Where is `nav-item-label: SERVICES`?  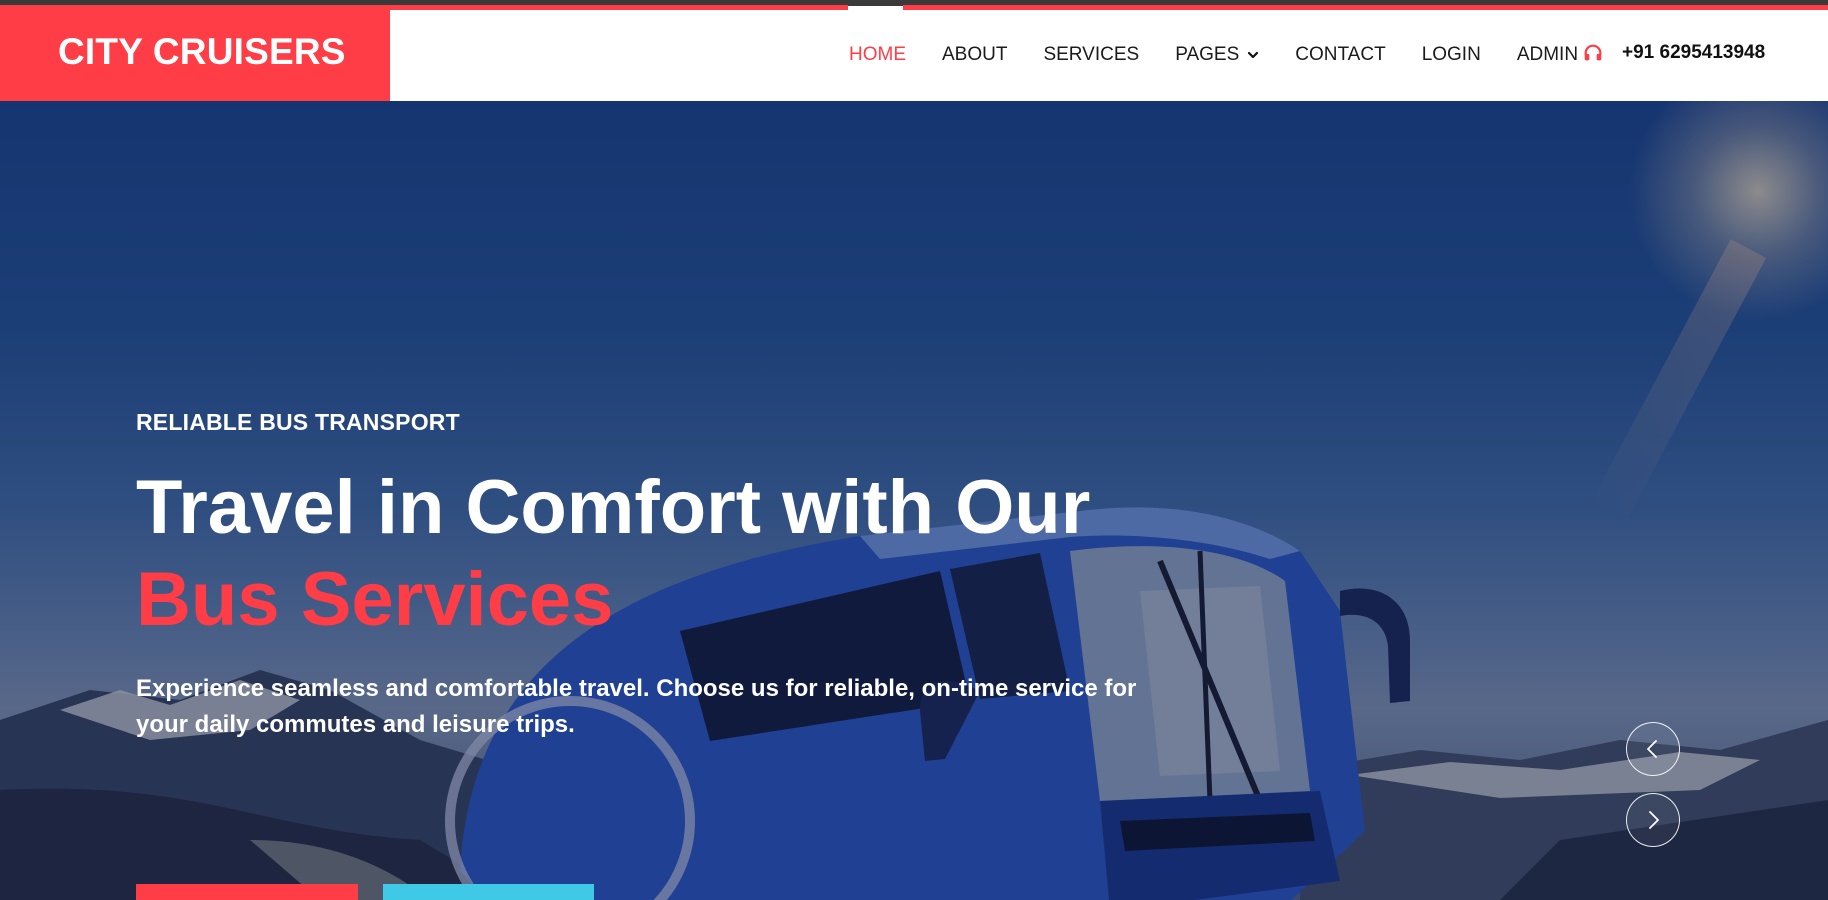
nav-item-label: SERVICES is located at coordinates (1091, 54).